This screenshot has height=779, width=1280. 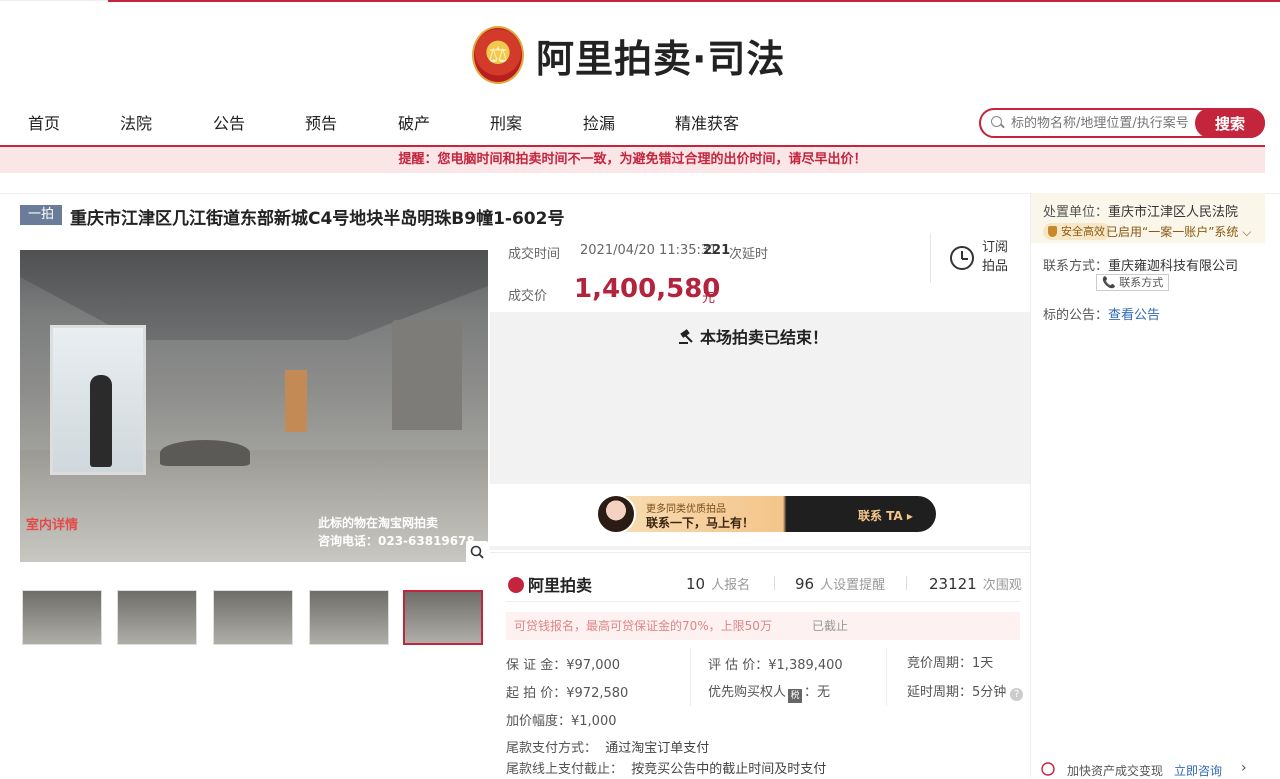 What do you see at coordinates (1076, 212) in the screenshot?
I see `disposal-unit-label: 处置单位：` at bounding box center [1076, 212].